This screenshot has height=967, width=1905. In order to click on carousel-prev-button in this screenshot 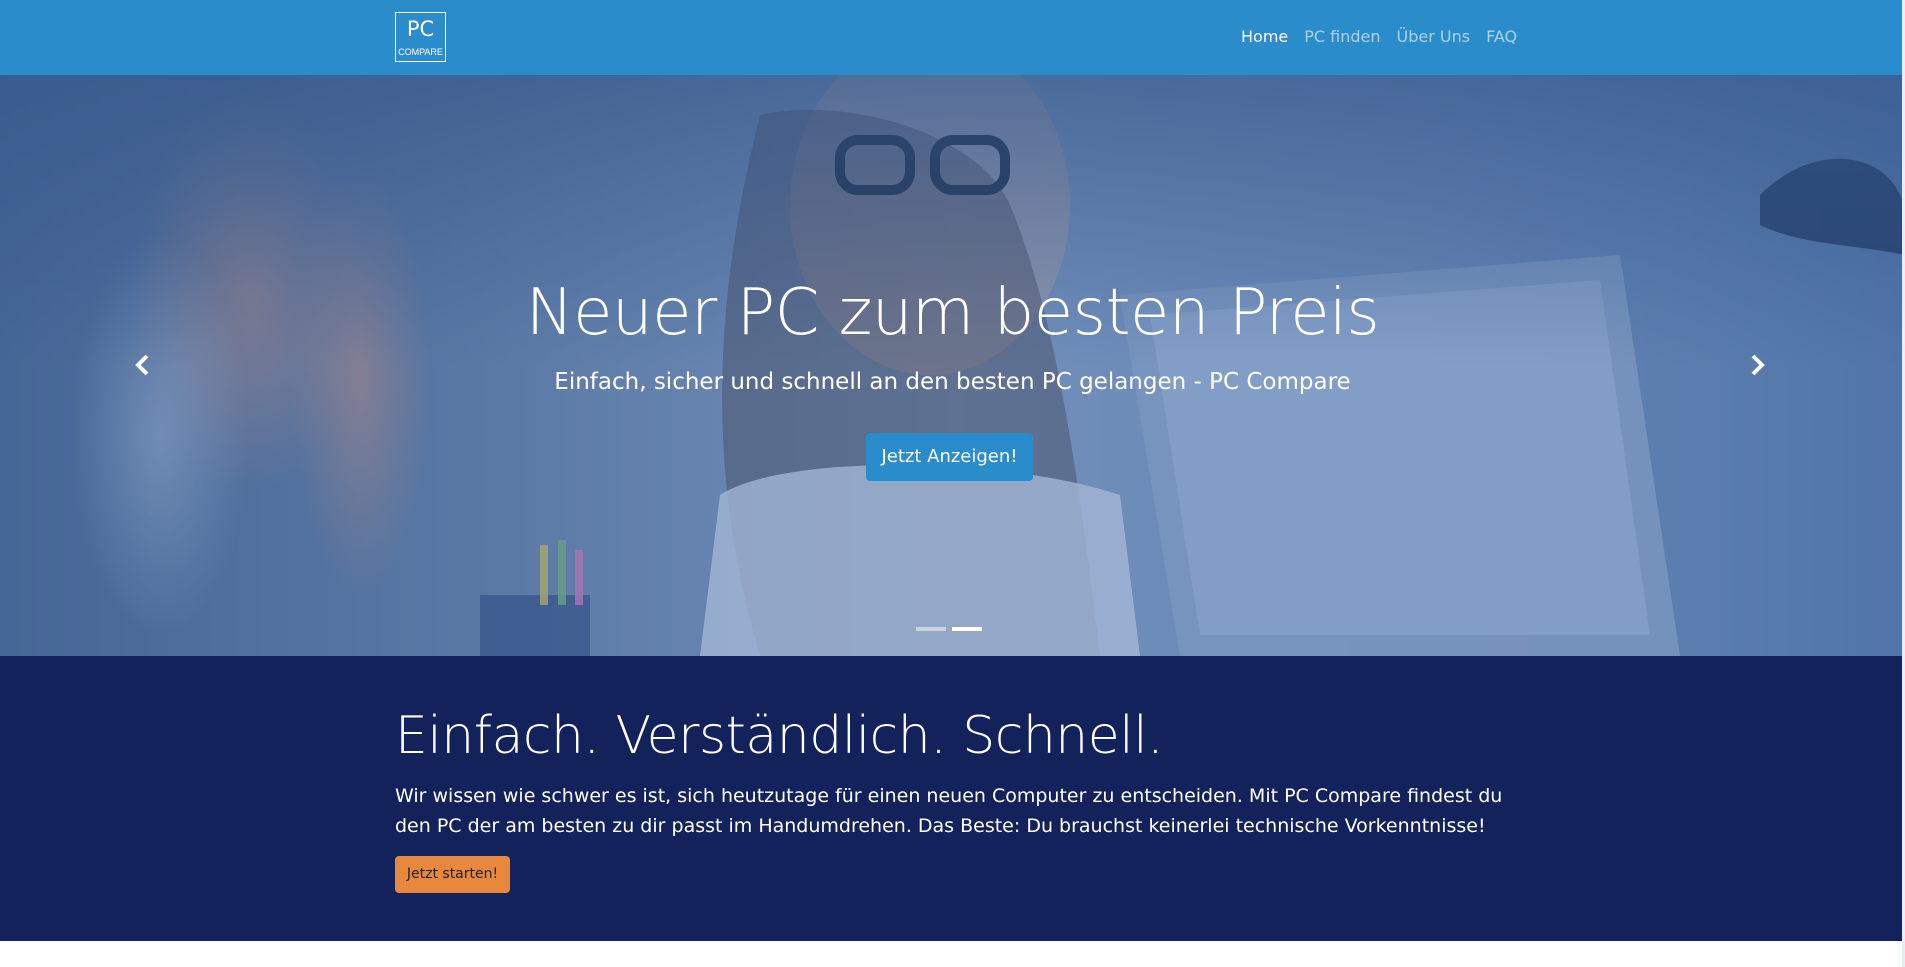, I will do `click(143, 365)`.